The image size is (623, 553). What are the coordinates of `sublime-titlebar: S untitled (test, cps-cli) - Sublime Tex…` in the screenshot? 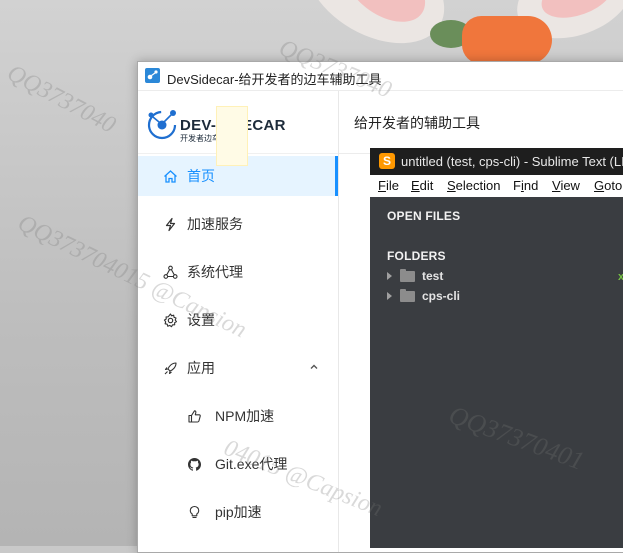 It's located at (496, 161).